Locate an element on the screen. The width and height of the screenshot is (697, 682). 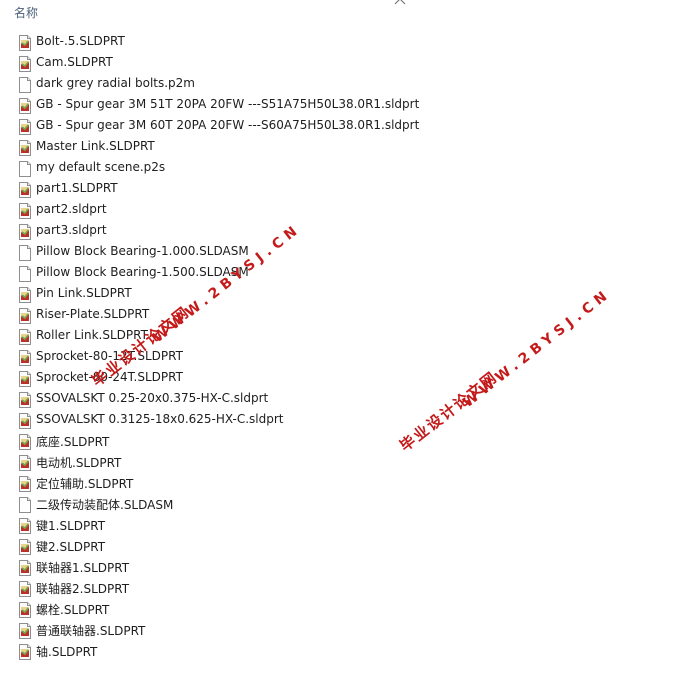
file-list-item: 定位辅助.SLDPRT is located at coordinates (348, 483).